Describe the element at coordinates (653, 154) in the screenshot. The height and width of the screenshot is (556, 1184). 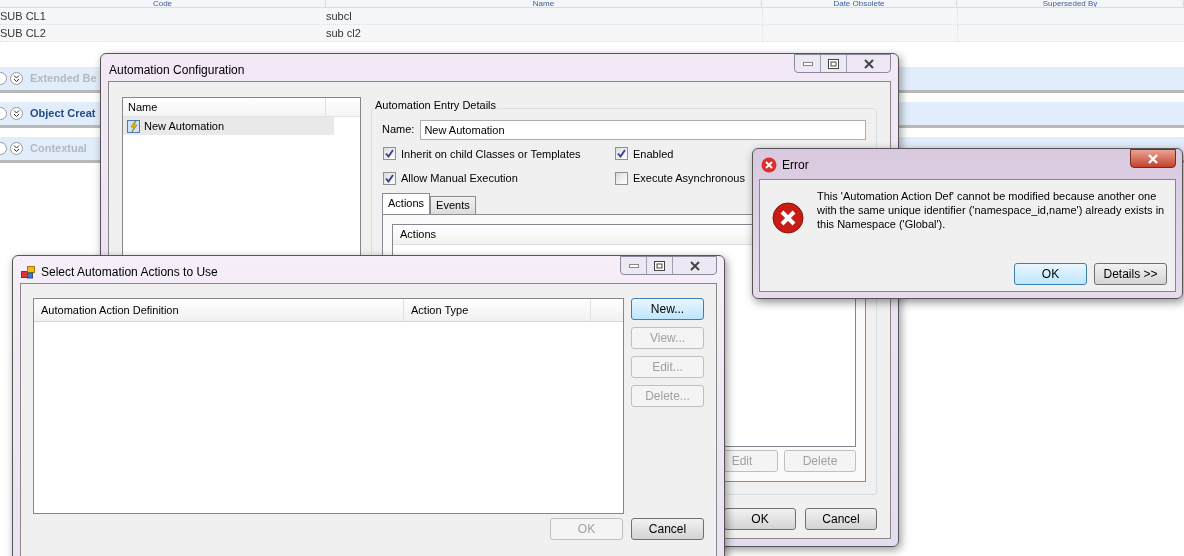
I see `checkbox-label: Enabled` at that location.